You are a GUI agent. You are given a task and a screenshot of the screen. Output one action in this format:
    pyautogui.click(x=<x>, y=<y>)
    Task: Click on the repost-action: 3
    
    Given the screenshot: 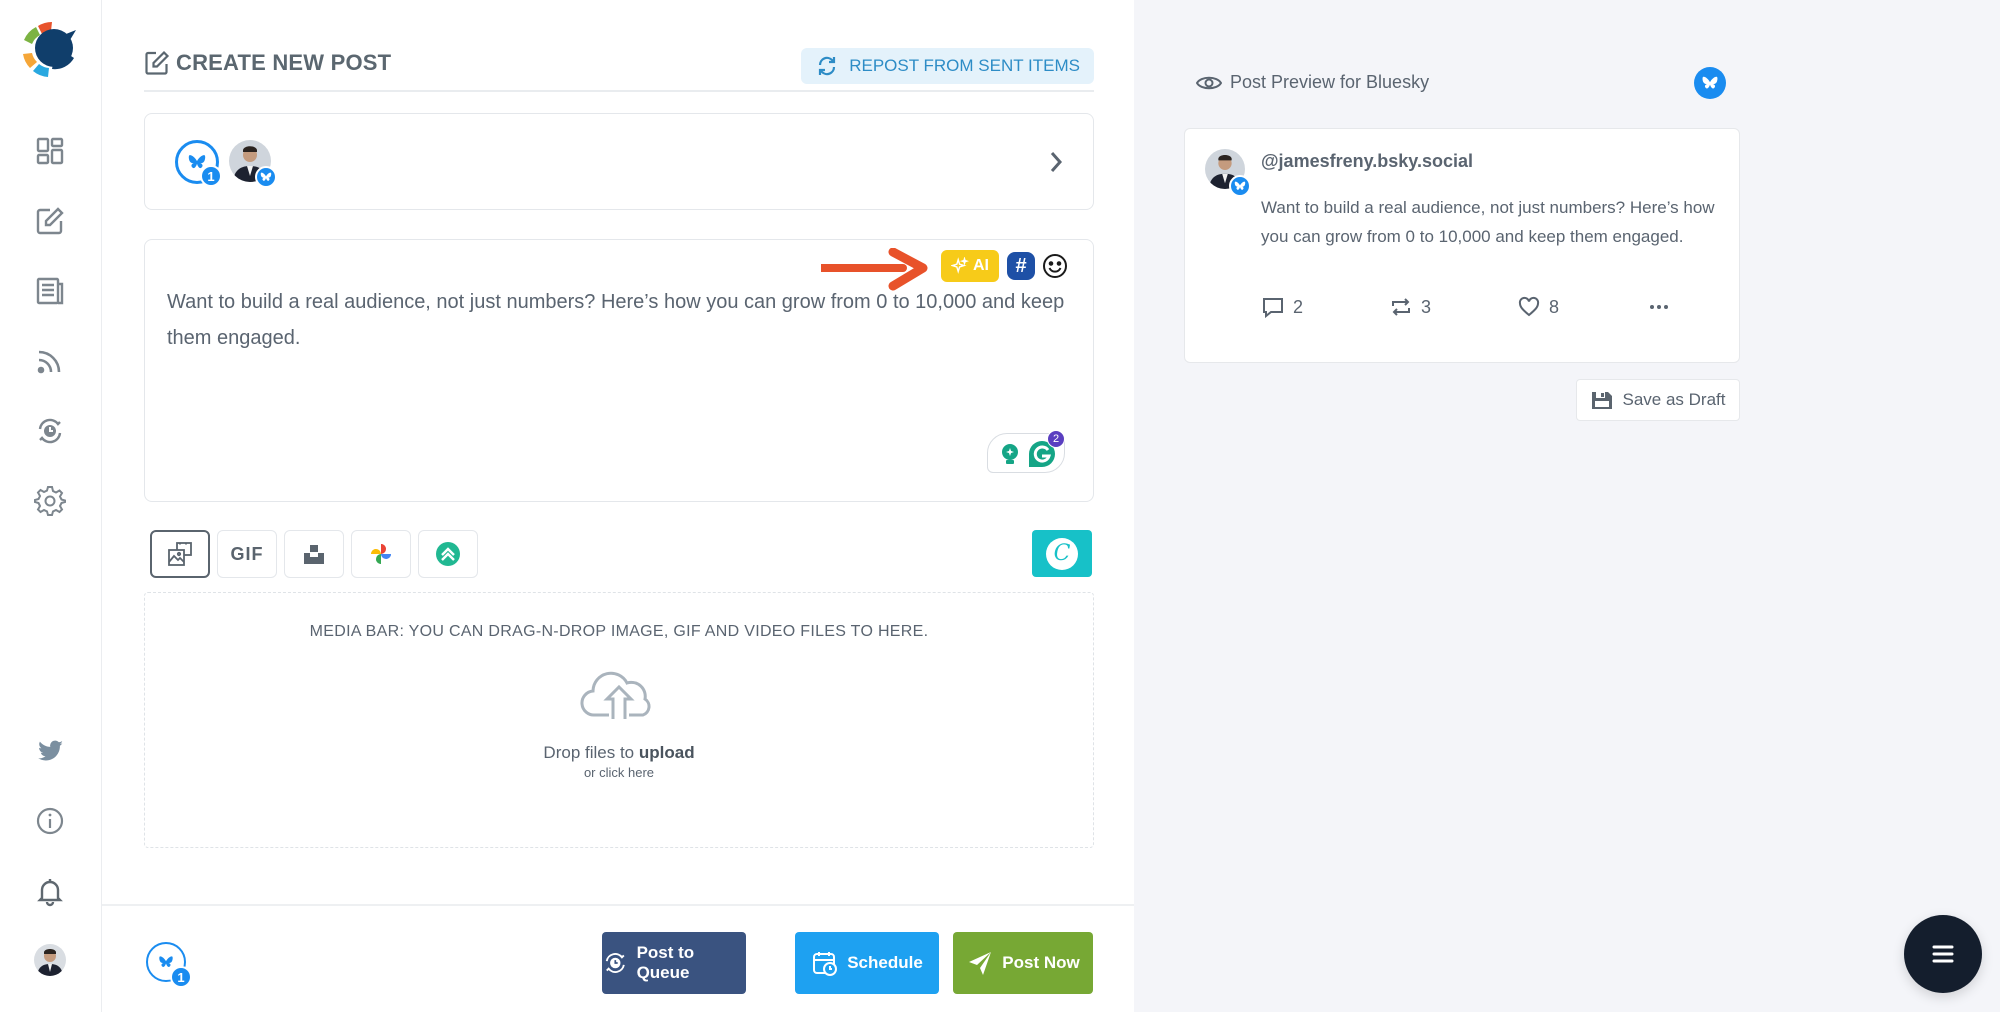 What is the action you would take?
    pyautogui.click(x=1410, y=307)
    